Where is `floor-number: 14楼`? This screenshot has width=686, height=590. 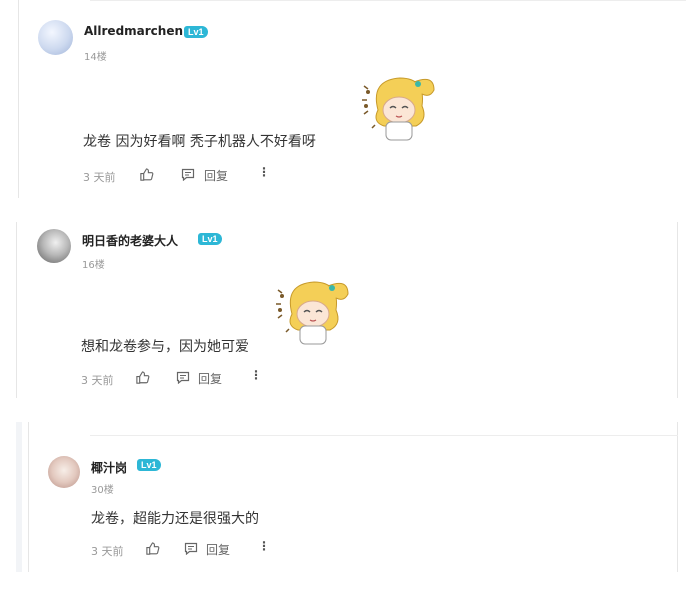 floor-number: 14楼 is located at coordinates (95, 57).